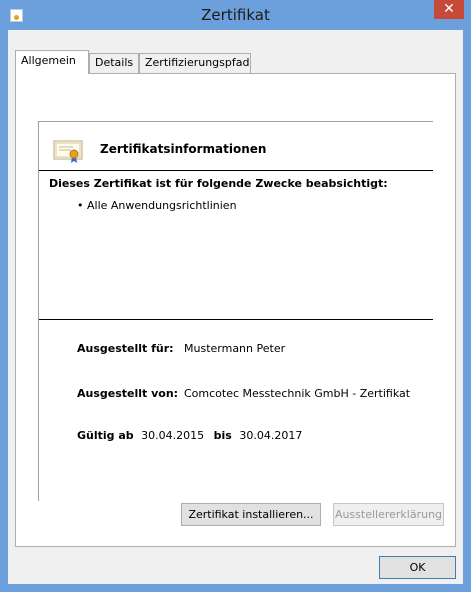  I want to click on valid-from-value: 30.04.2015, so click(173, 435).